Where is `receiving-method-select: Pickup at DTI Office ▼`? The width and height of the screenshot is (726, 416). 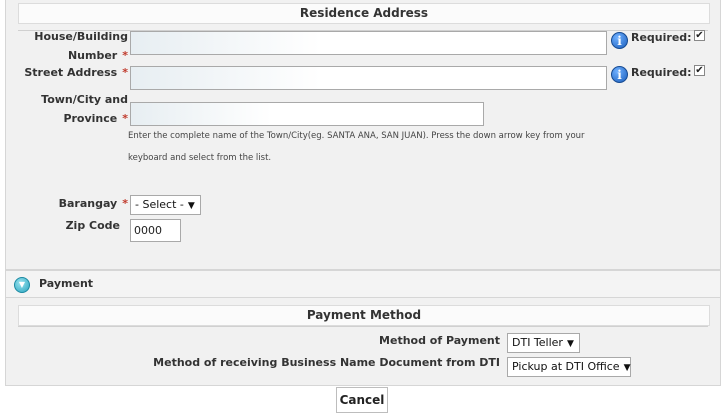
receiving-method-select: Pickup at DTI Office ▼ is located at coordinates (569, 367).